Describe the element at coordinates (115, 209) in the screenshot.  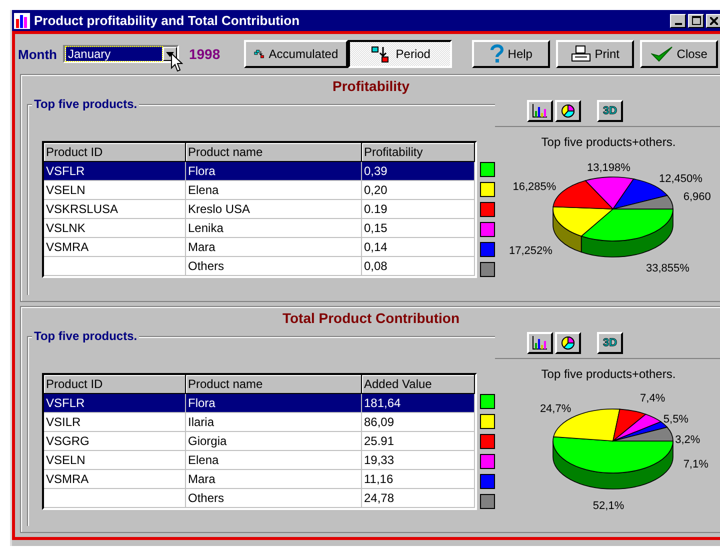
I see `table-cell: VSKRSLUSA` at that location.